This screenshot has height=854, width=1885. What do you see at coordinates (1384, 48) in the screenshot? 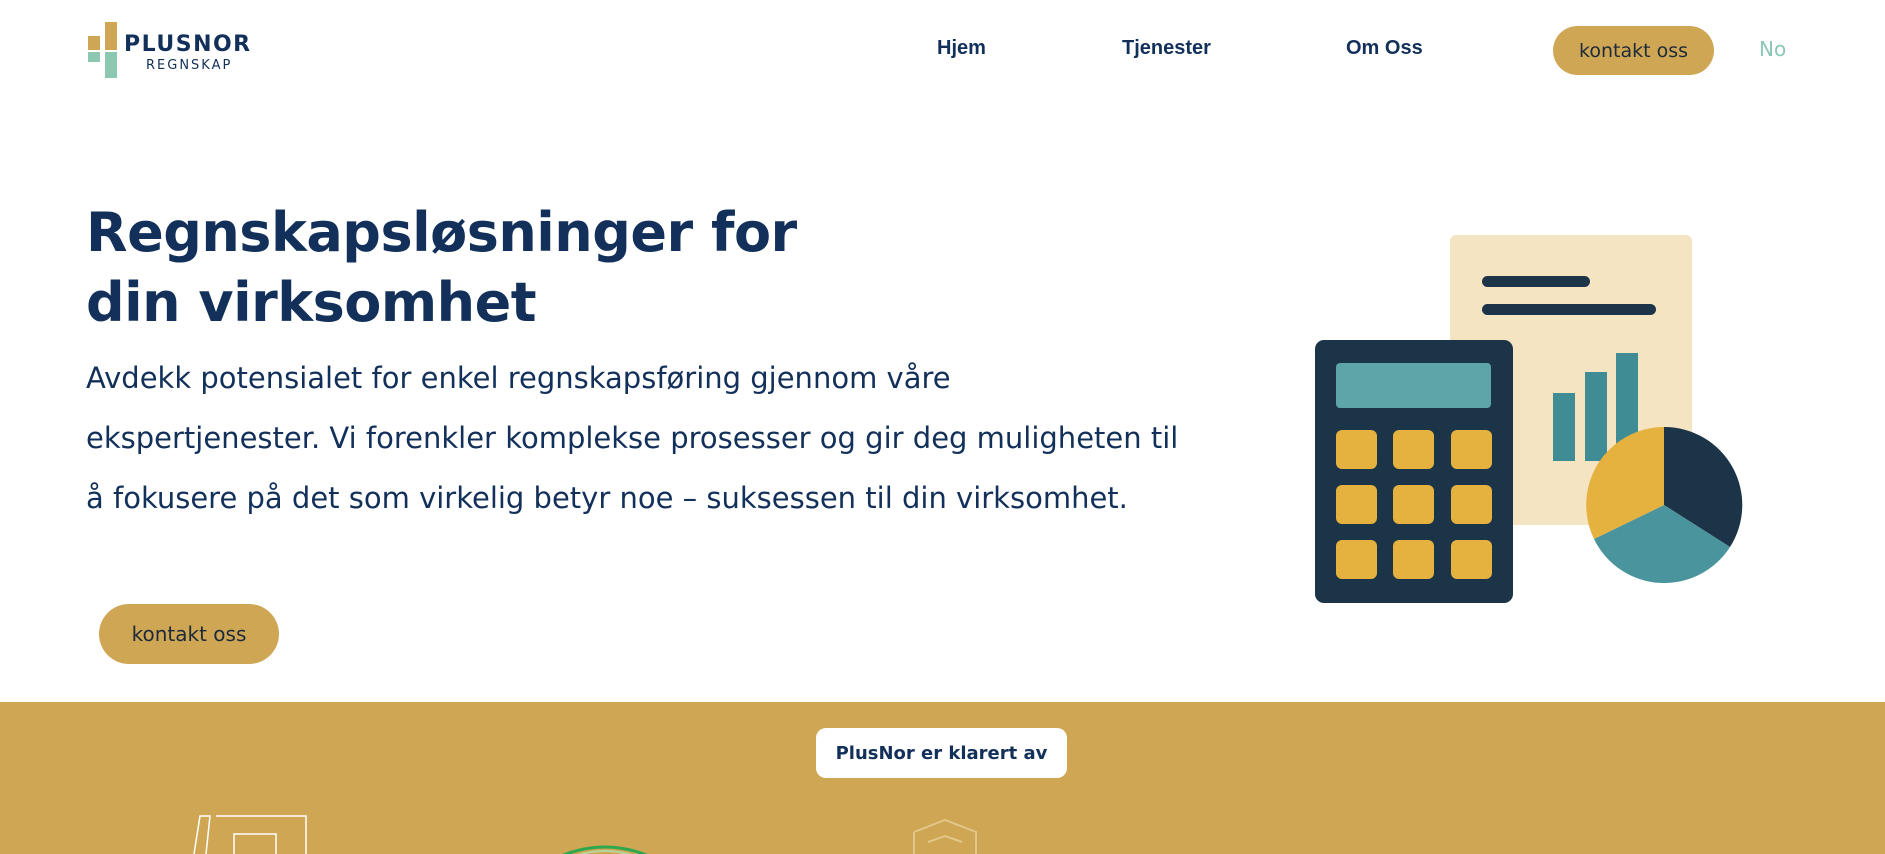
I see `nav-om-oss: Om Oss` at bounding box center [1384, 48].